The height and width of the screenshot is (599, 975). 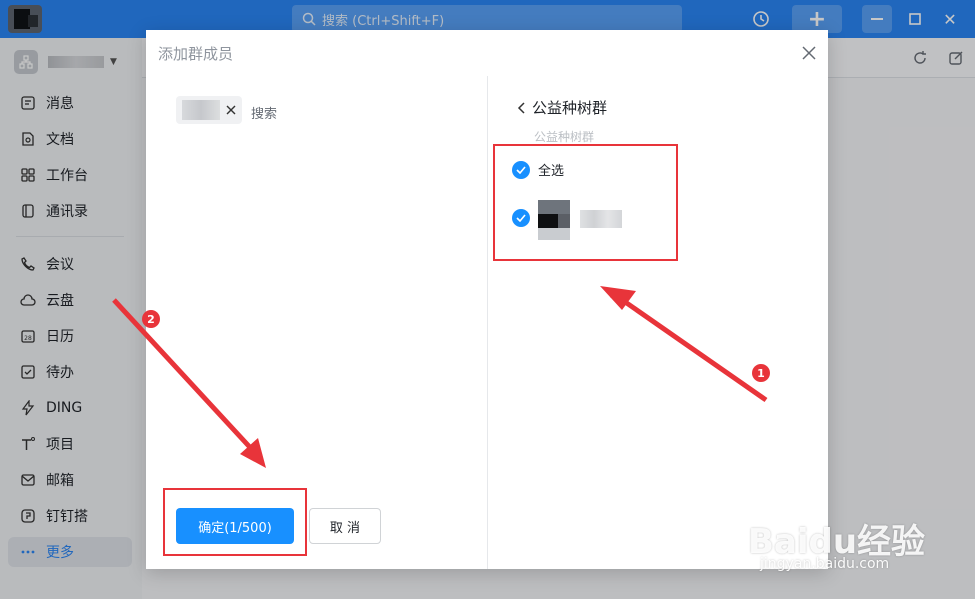 I want to click on step-badge-1: 1, so click(x=761, y=373).